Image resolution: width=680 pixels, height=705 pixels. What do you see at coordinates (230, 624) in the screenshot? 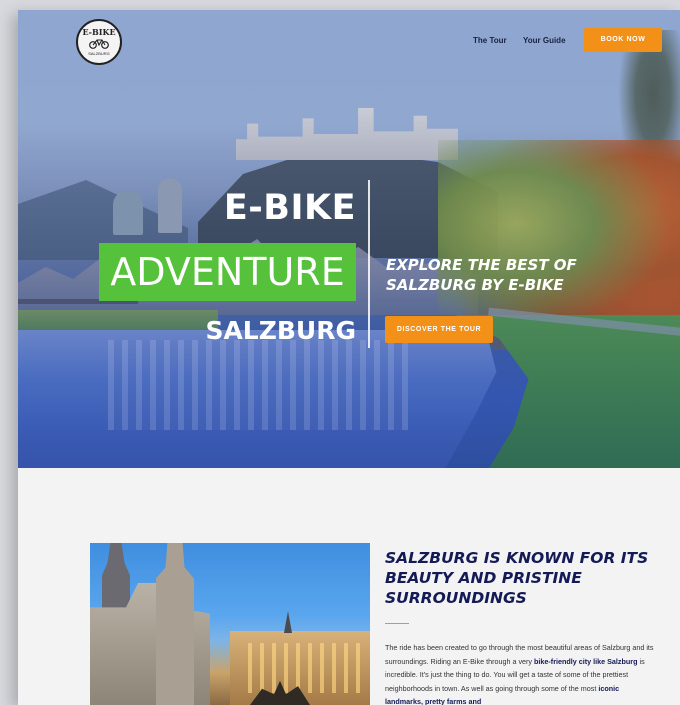
I see `salzburg-cathedral-photo` at bounding box center [230, 624].